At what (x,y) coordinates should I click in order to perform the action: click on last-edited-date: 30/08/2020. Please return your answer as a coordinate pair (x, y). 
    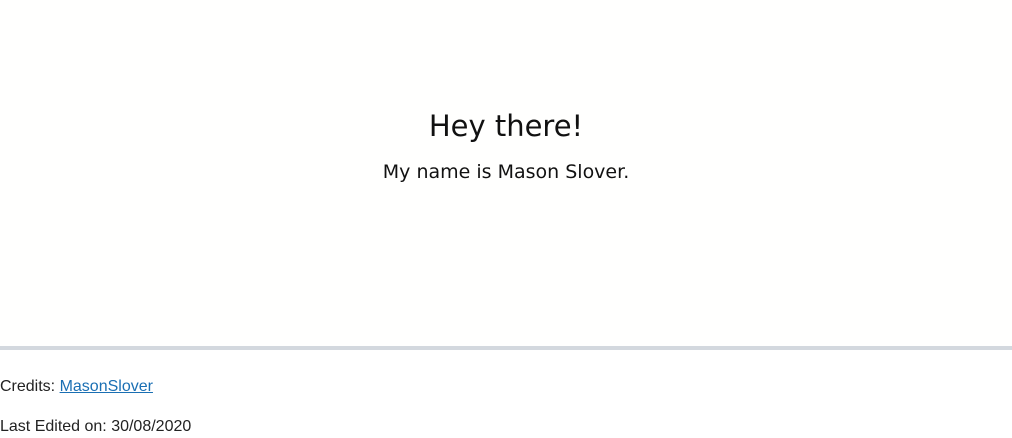
    Looking at the image, I should click on (151, 426).